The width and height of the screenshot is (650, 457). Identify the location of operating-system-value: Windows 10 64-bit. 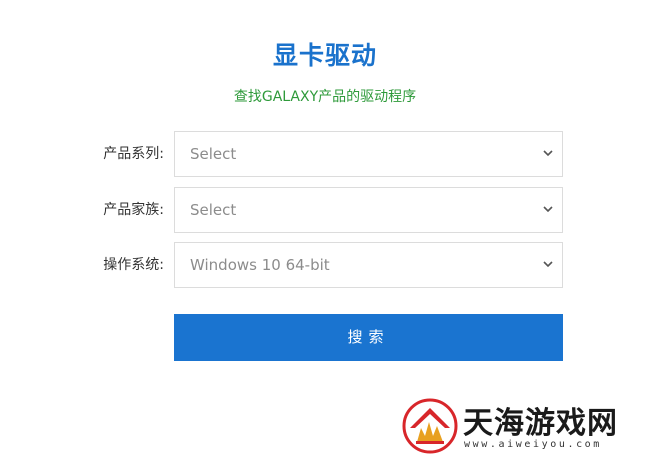
(260, 265).